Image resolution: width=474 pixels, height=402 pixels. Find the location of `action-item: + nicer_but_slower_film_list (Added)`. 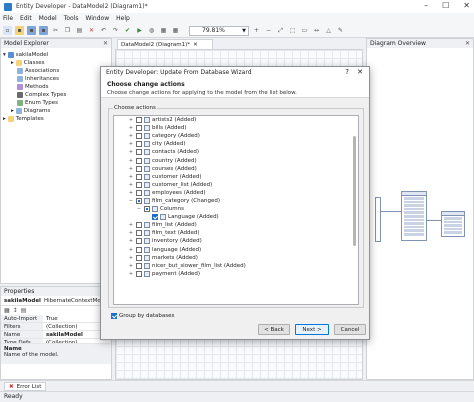

action-item: + nicer_but_slower_film_list (Added) is located at coordinates (236, 266).